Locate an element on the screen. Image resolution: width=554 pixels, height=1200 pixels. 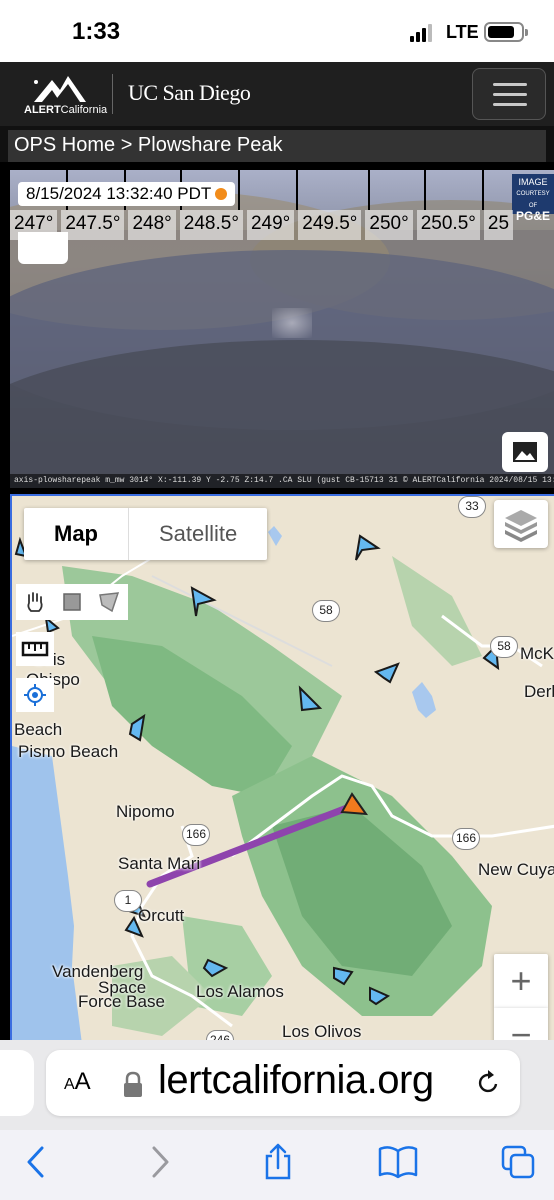
tabs-button is located at coordinates (518, 1162).